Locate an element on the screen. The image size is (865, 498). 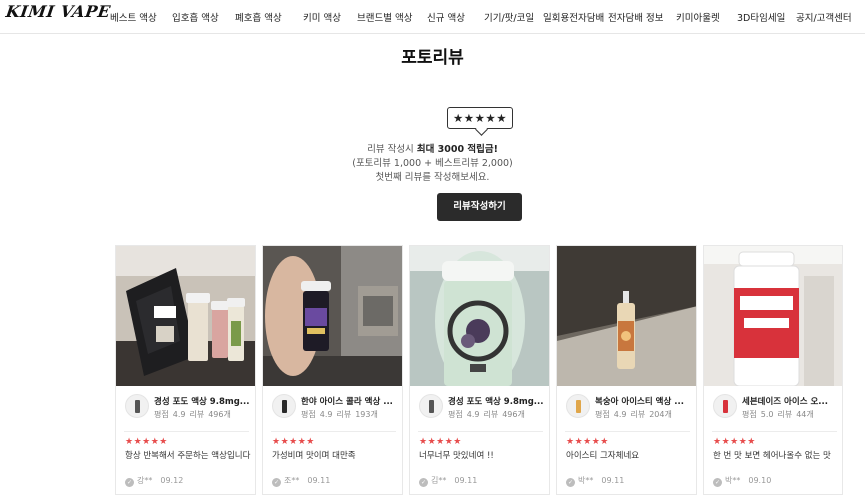
nav-brand-liquid: 브랜드별 액상 is located at coordinates (384, 17).